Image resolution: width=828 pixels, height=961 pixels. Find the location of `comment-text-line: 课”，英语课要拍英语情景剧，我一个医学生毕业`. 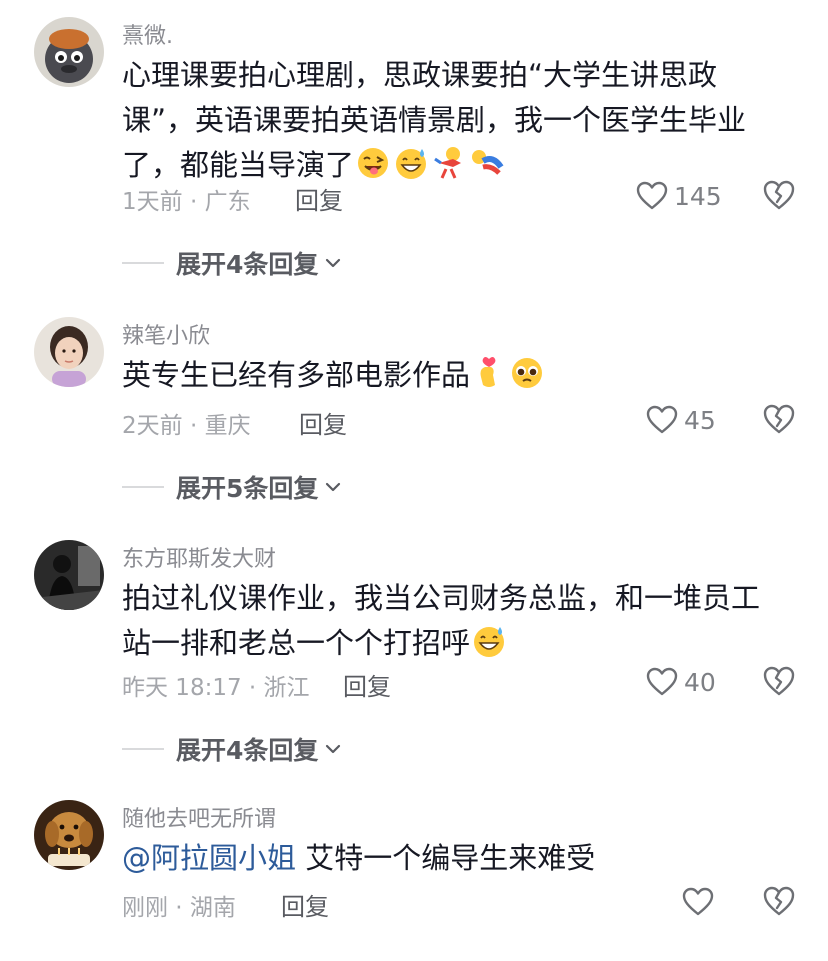

comment-text-line: 课”，英语课要拍英语情景剧，我一个医学生毕业 is located at coordinates (434, 120).